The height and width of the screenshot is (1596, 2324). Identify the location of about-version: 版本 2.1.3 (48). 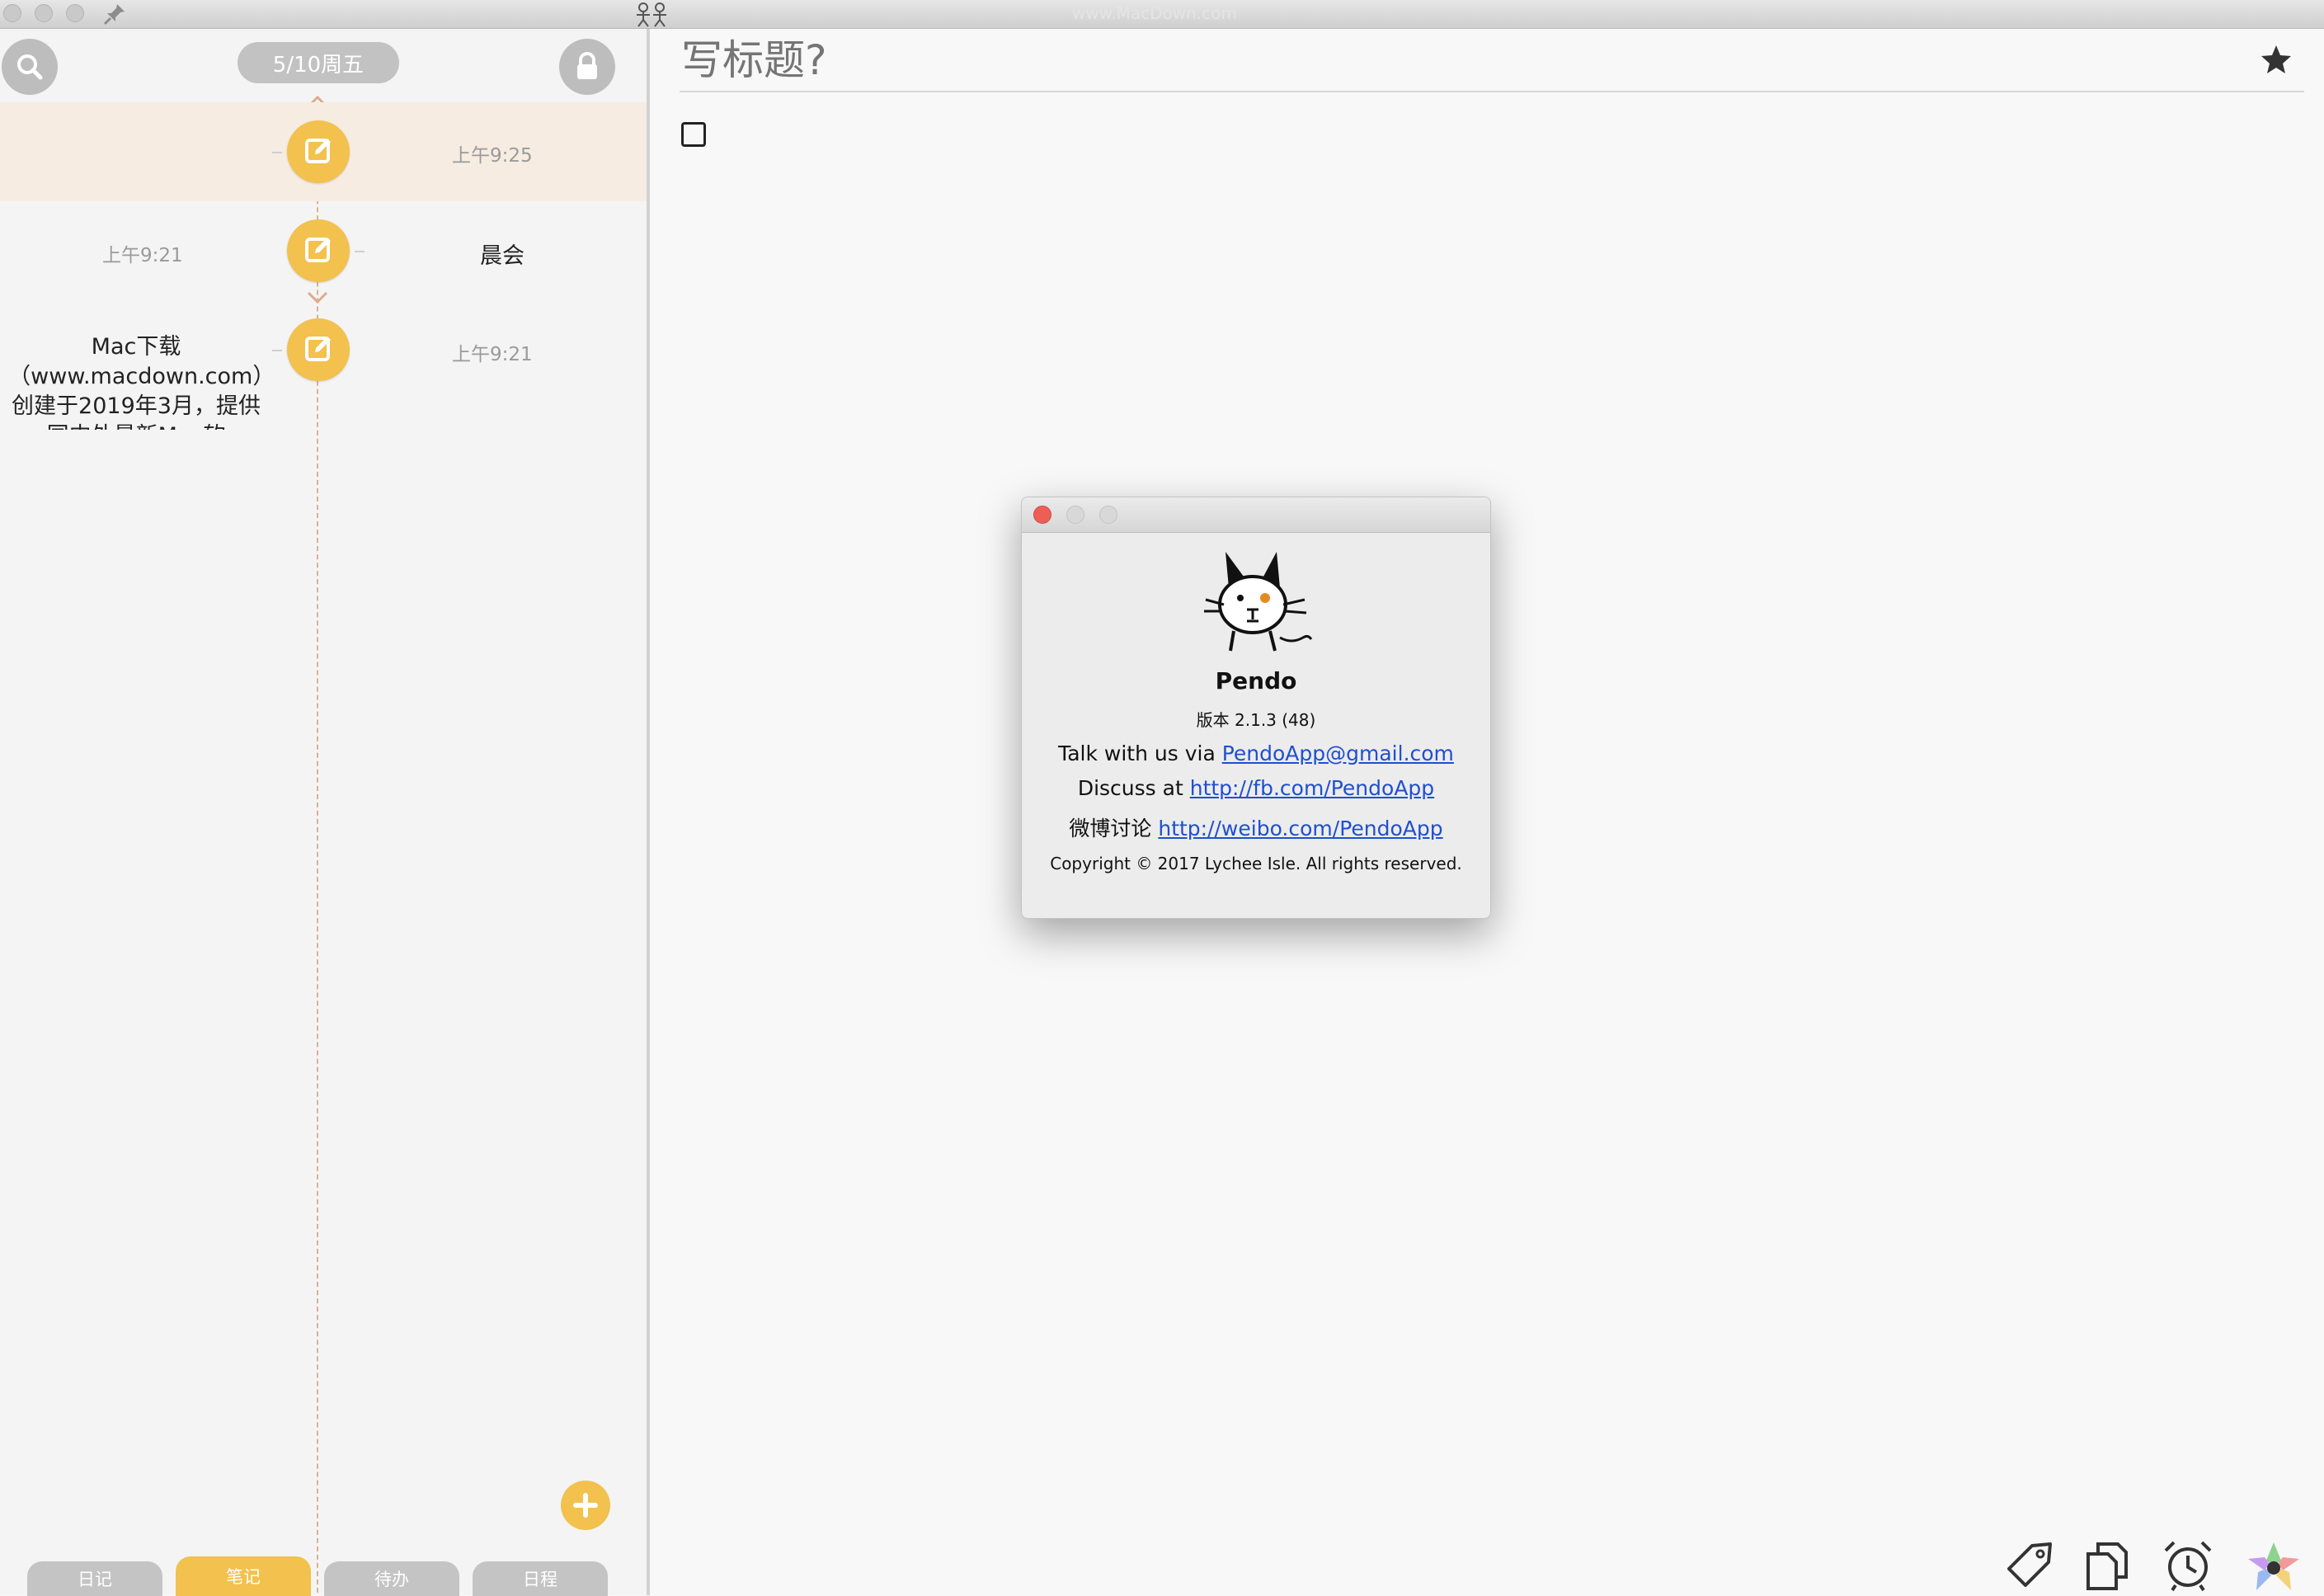
(1256, 720).